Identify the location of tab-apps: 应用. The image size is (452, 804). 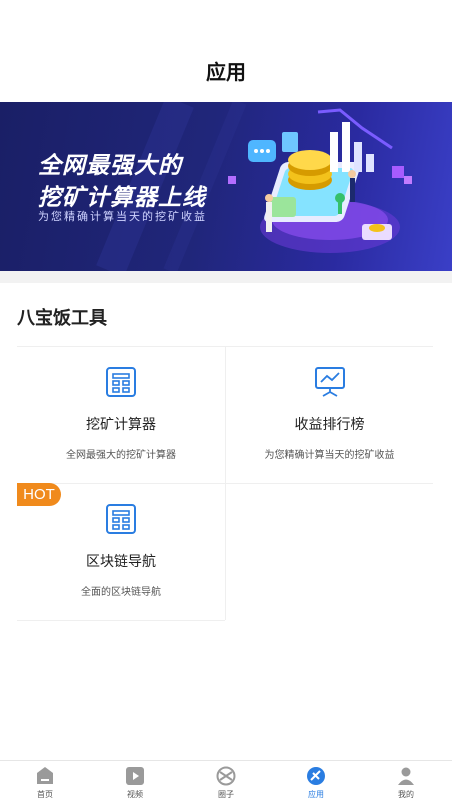
(316, 782).